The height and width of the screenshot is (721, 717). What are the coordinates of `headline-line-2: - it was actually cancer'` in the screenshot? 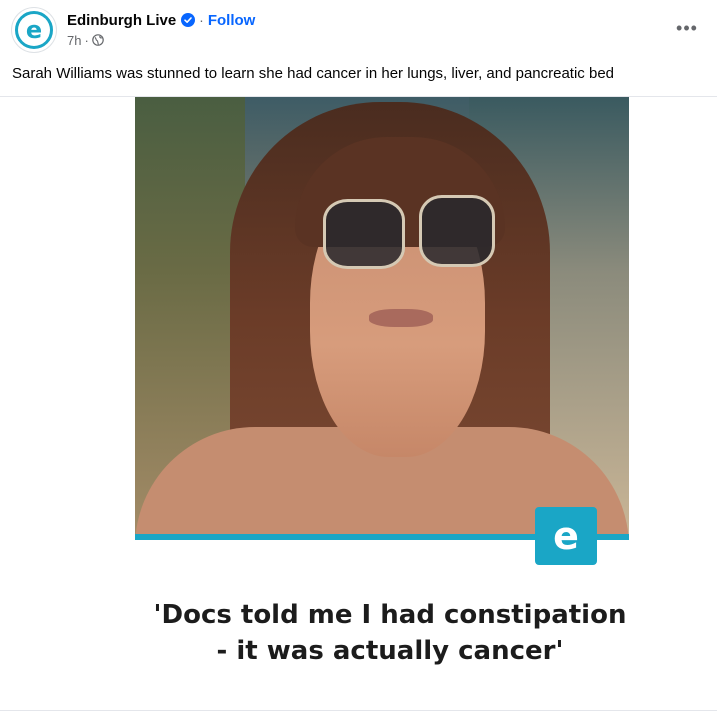 It's located at (390, 651).